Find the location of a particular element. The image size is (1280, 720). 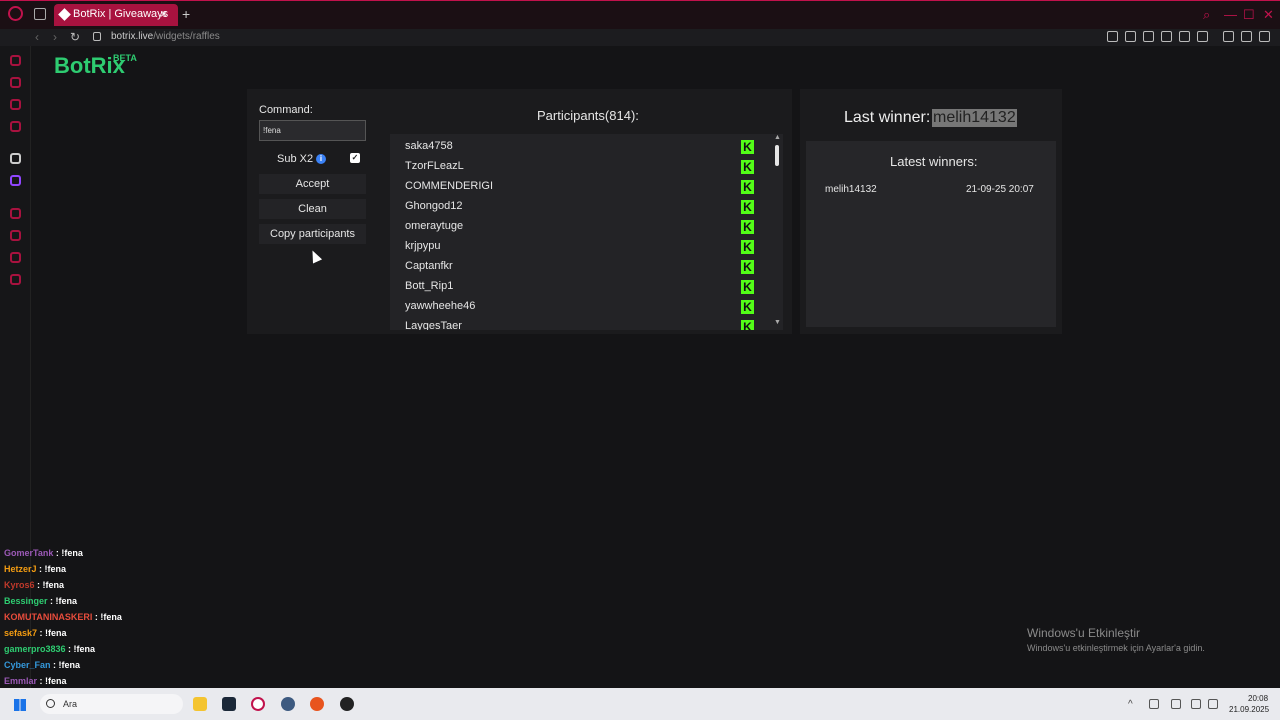

chat-username: Kyros6 is located at coordinates (19, 585).